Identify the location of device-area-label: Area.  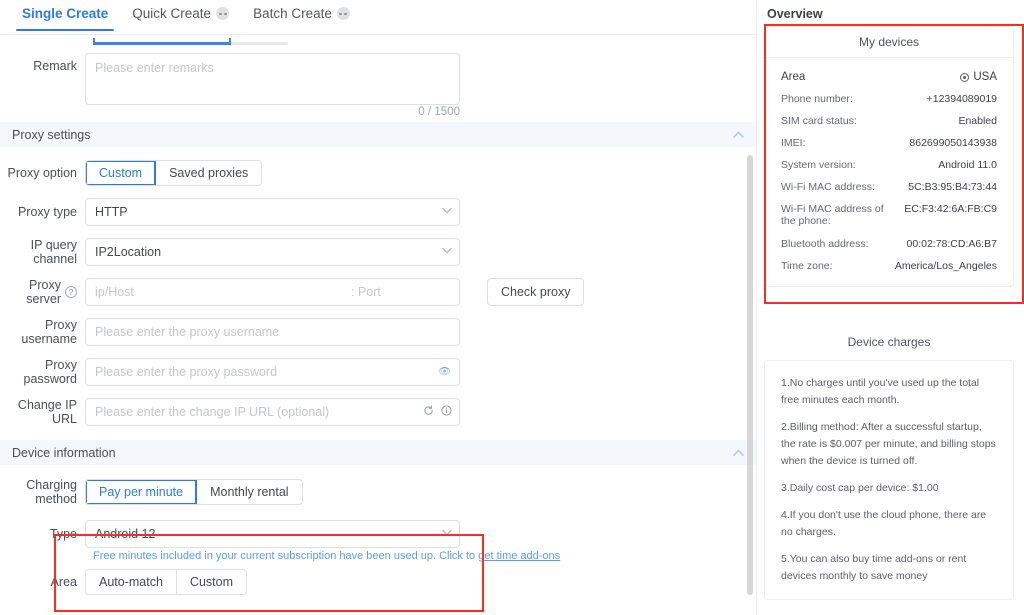
(63, 582).